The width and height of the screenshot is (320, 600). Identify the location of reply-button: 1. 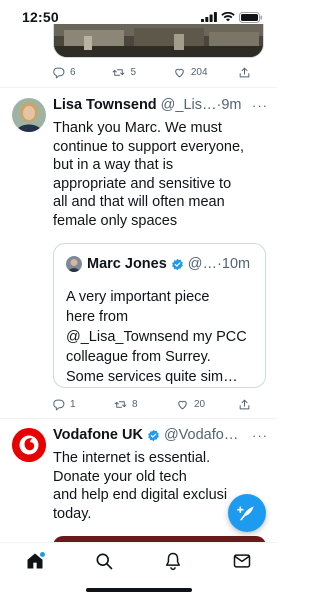
(67, 404).